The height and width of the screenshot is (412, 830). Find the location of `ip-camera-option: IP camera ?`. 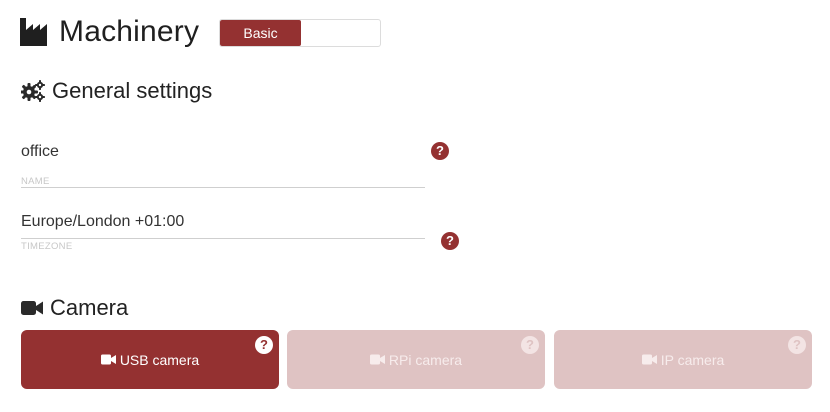

ip-camera-option: IP camera ? is located at coordinates (683, 359).